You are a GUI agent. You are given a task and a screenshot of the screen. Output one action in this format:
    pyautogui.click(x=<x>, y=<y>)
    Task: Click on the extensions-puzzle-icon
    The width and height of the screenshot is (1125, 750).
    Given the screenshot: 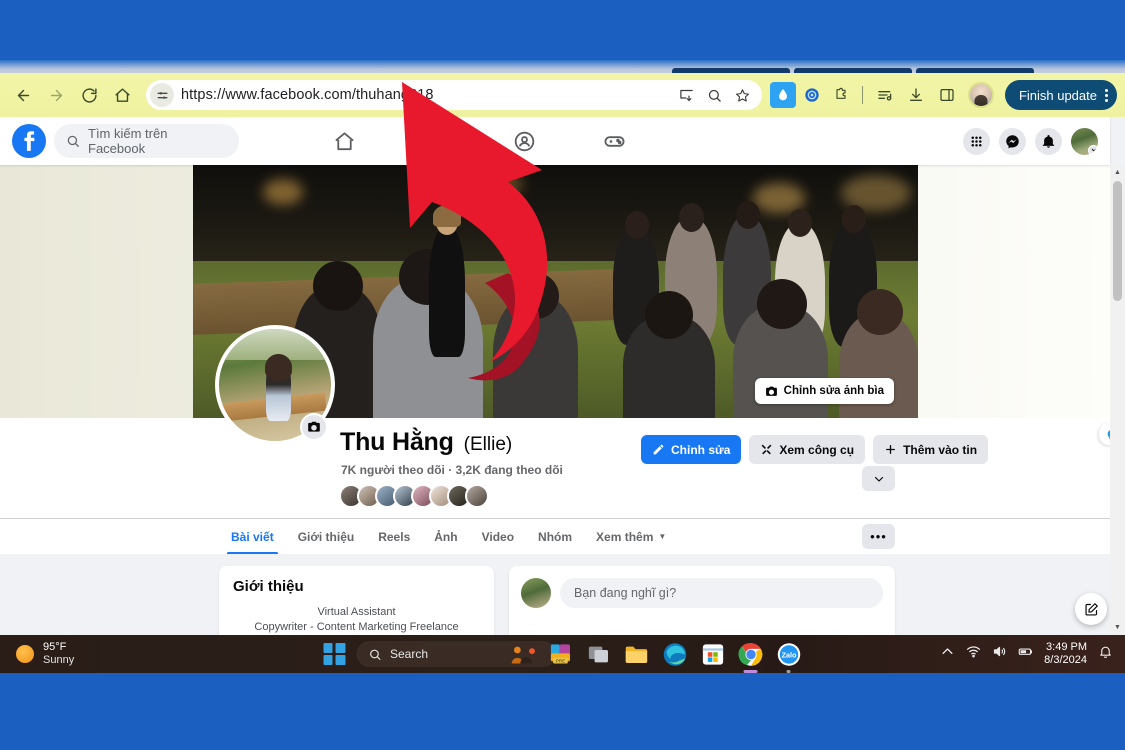 What is the action you would take?
    pyautogui.click(x=841, y=95)
    